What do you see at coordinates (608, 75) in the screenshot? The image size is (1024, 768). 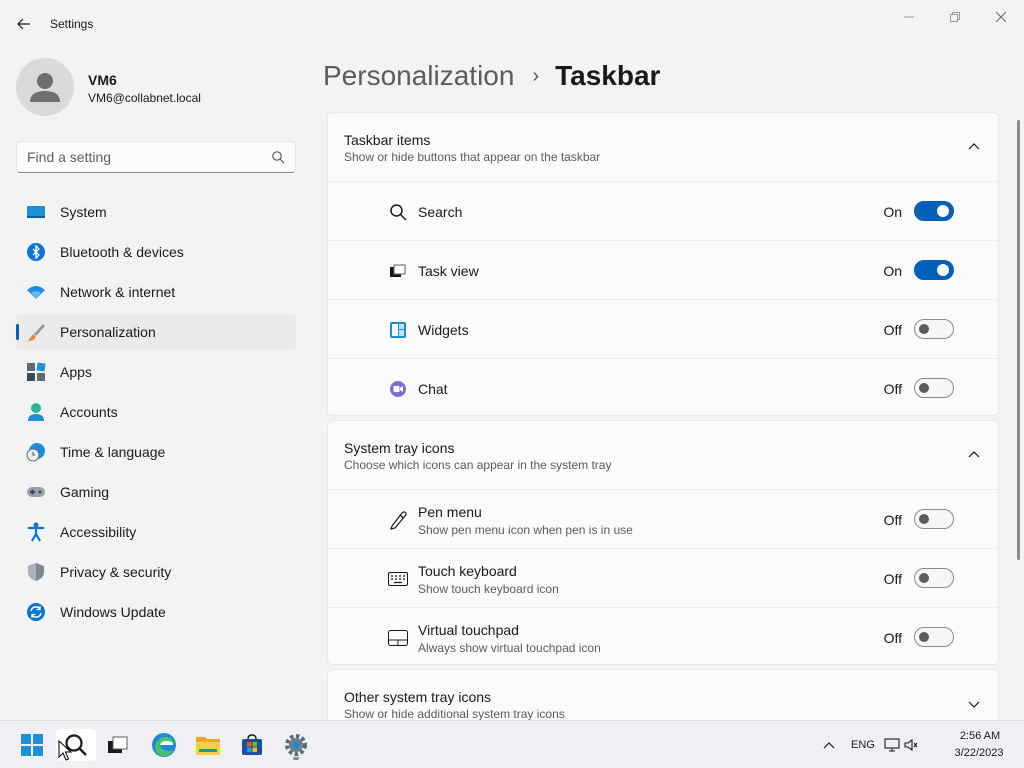 I see `page-title: Taskbar` at bounding box center [608, 75].